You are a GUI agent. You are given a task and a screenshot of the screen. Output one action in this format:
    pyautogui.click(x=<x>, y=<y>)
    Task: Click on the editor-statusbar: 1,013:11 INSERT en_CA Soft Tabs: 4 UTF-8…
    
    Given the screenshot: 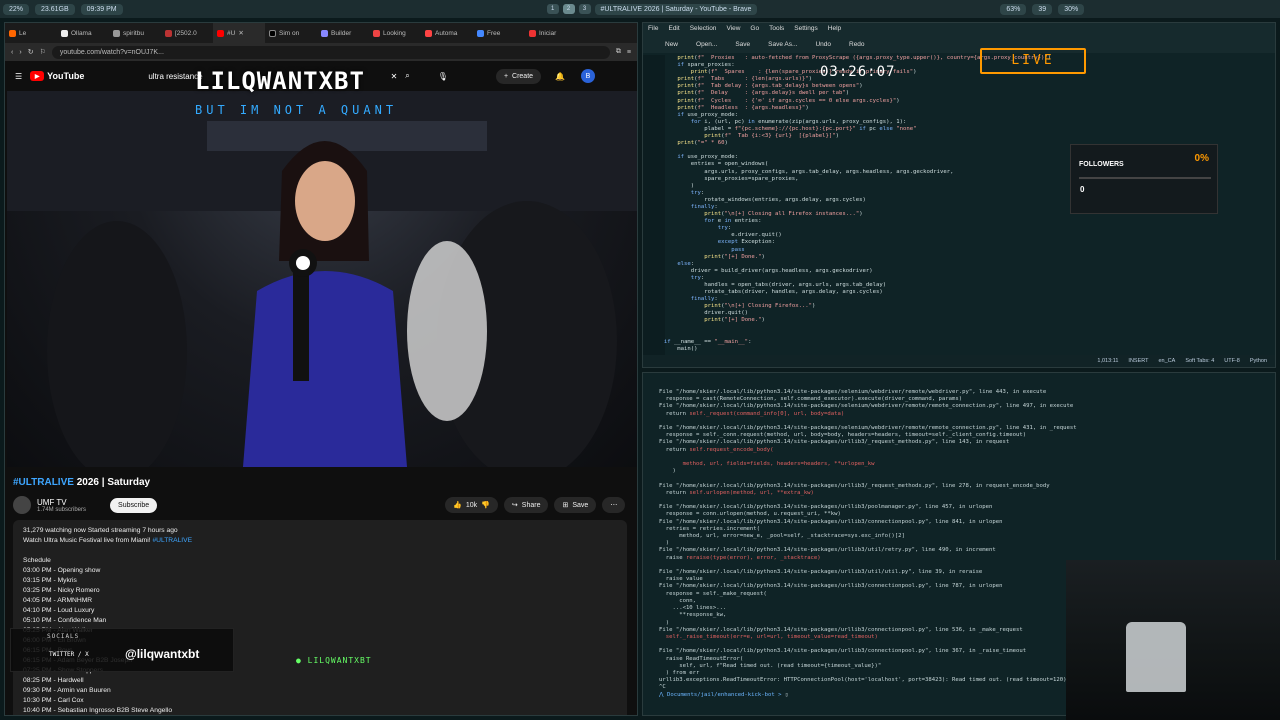 What is the action you would take?
    pyautogui.click(x=959, y=361)
    